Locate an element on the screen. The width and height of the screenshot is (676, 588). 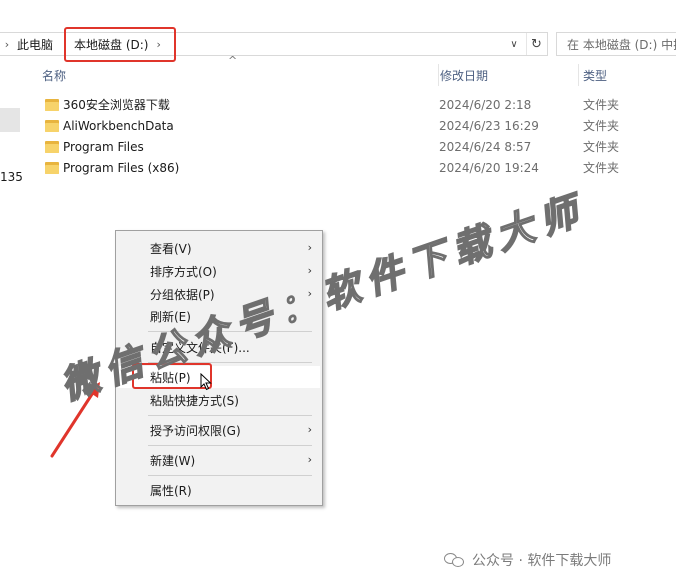
chevron-down-icon: ∨ is located at coordinates (514, 44).